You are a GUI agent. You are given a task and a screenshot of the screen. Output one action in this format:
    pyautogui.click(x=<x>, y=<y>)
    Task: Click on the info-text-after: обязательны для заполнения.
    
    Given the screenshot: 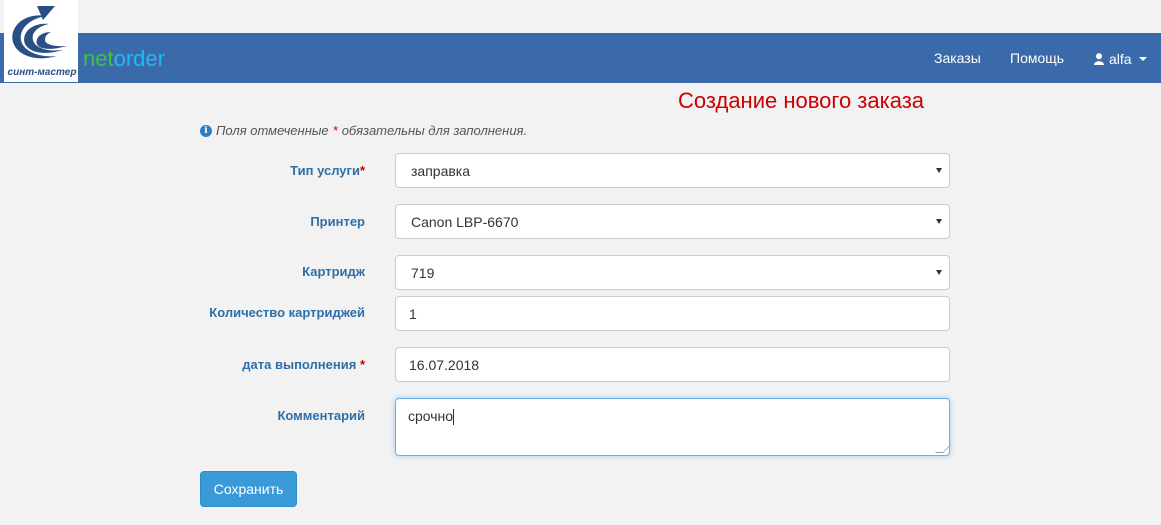 What is the action you would take?
    pyautogui.click(x=434, y=130)
    